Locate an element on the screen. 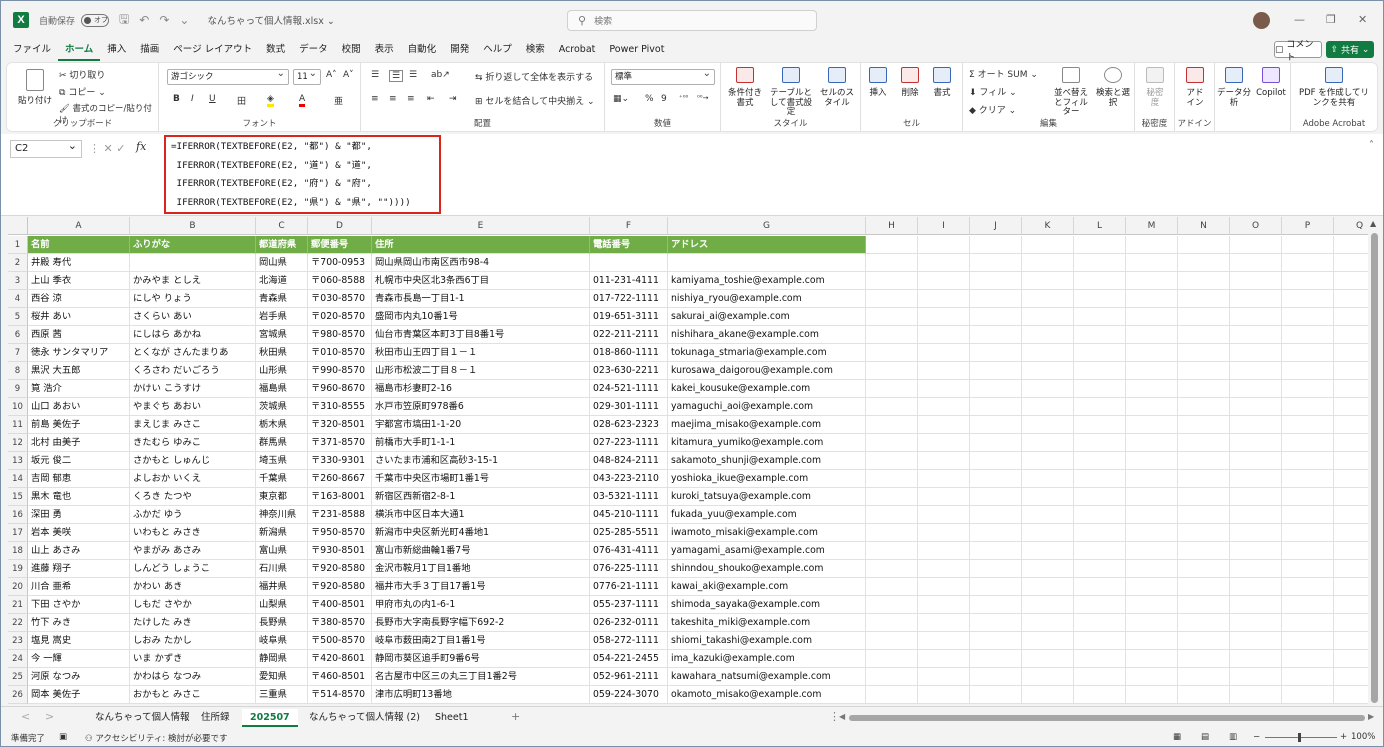  table-cell: 岡山県 is located at coordinates (282, 263).